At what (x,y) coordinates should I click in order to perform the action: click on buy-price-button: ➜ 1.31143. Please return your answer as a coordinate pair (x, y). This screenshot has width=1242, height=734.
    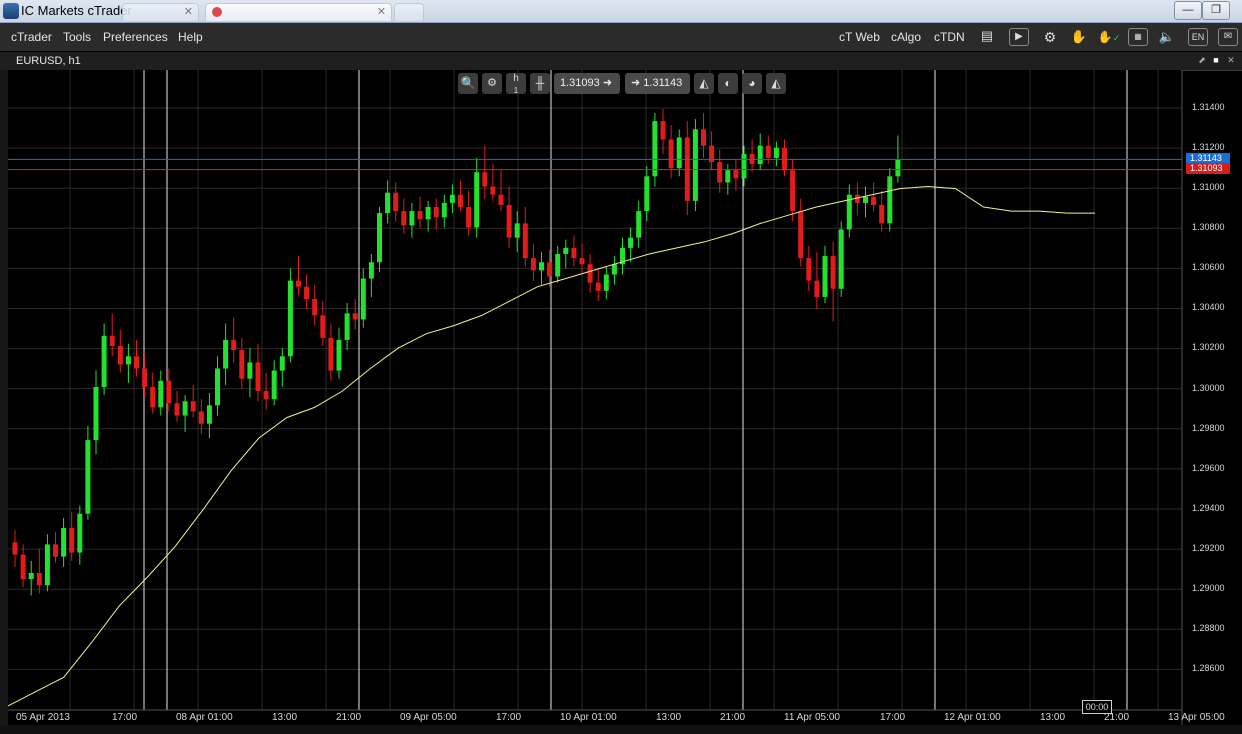
    Looking at the image, I should click on (657, 83).